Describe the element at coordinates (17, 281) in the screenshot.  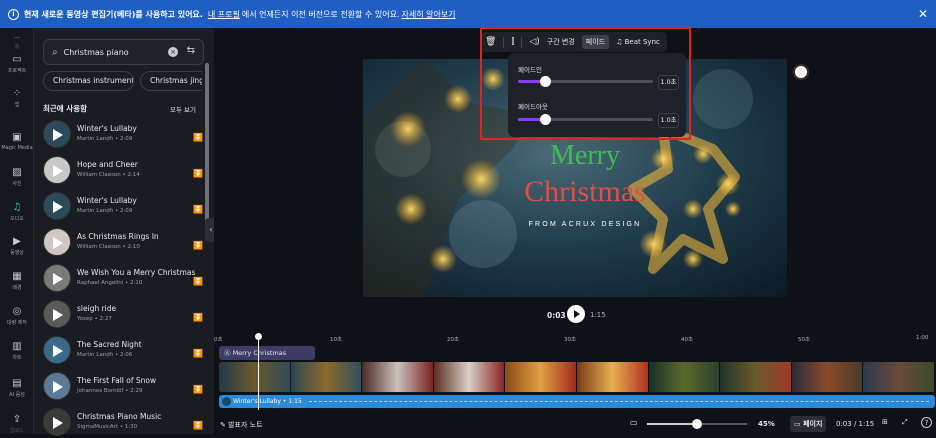
I see `rail-background: ▦ 배경` at that location.